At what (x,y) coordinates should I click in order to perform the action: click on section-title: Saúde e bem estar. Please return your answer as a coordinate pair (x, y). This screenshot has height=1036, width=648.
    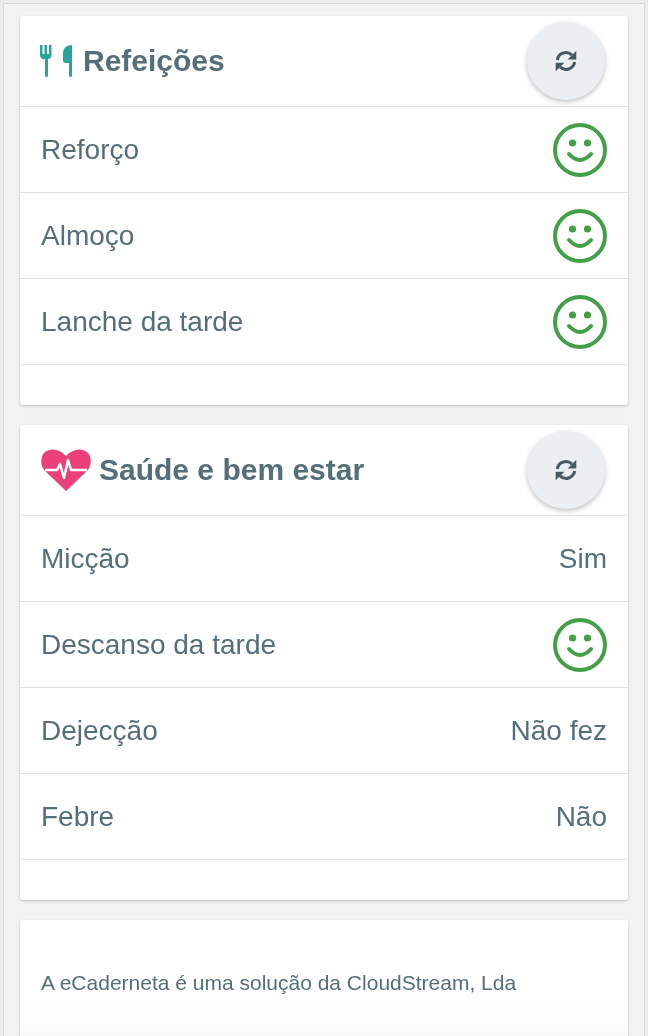
    Looking at the image, I should click on (232, 470).